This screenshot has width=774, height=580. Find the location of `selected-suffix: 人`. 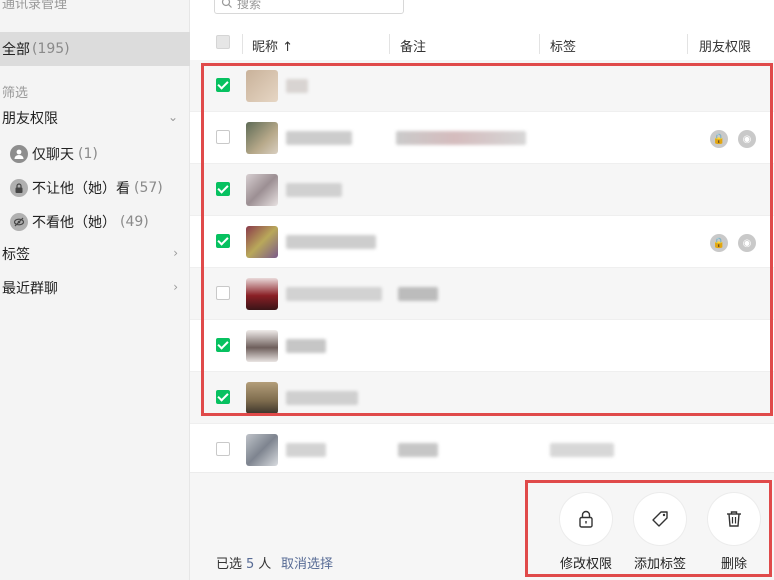

selected-suffix: 人 is located at coordinates (265, 564).